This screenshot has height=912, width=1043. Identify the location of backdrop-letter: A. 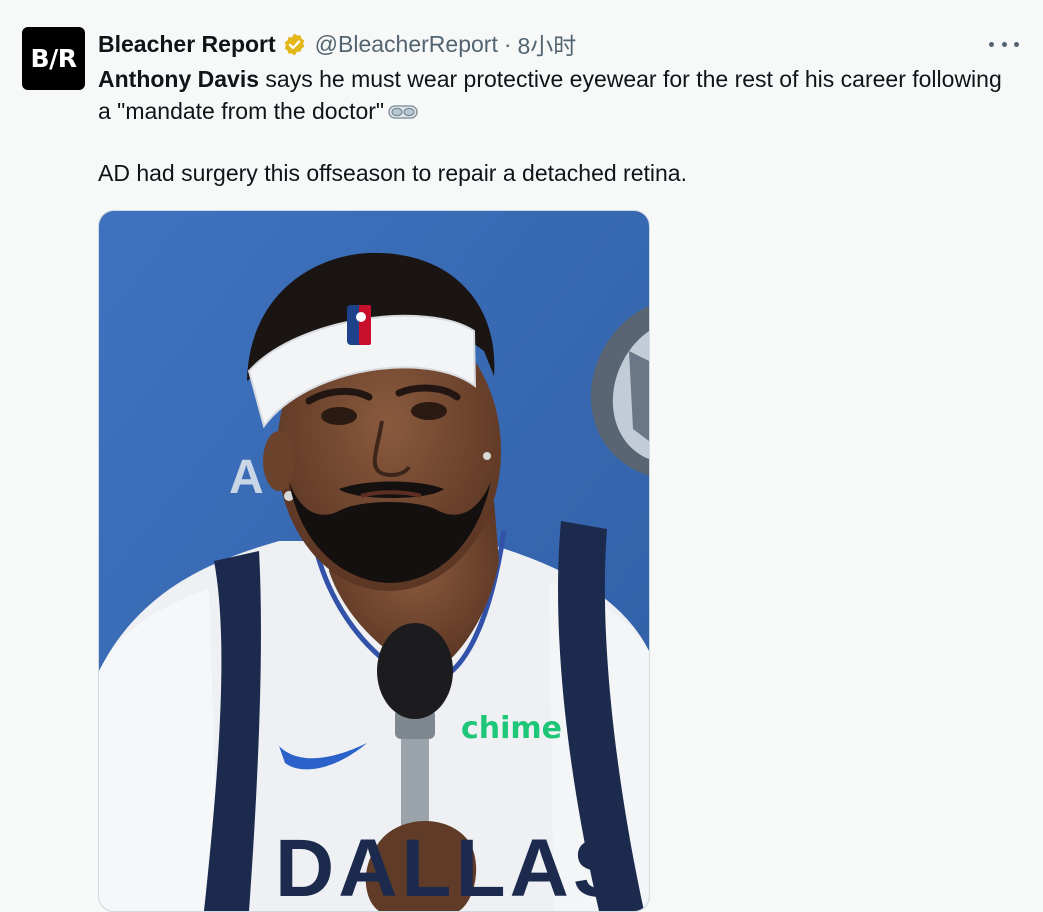
(246, 477).